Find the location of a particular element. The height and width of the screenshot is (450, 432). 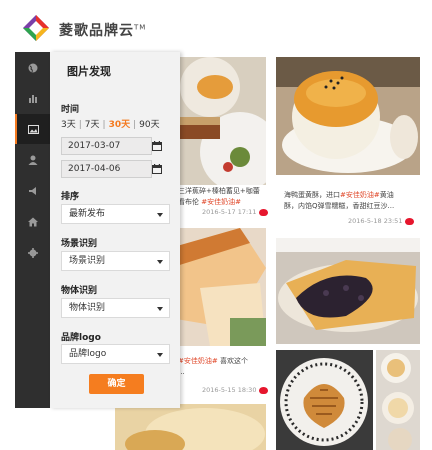

sort-select: 最新发布 is located at coordinates (115, 214).